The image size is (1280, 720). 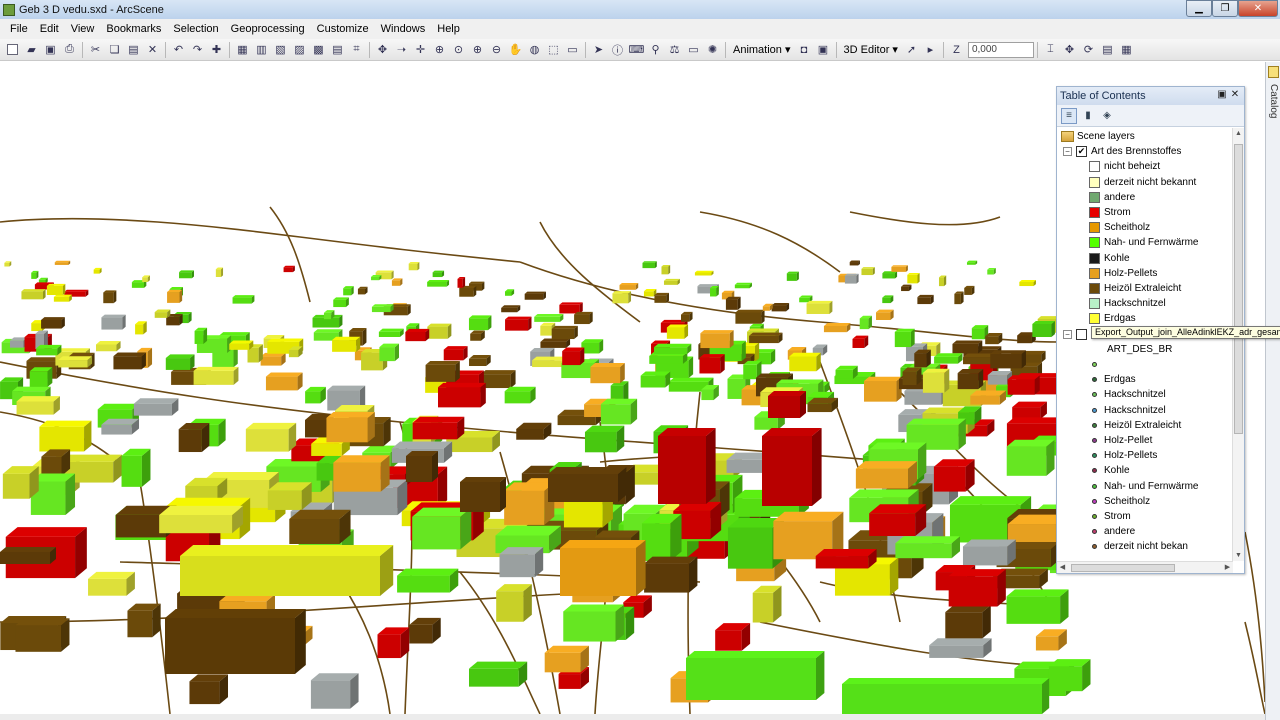 What do you see at coordinates (70, 50) in the screenshot?
I see `print-icon: ⎙` at bounding box center [70, 50].